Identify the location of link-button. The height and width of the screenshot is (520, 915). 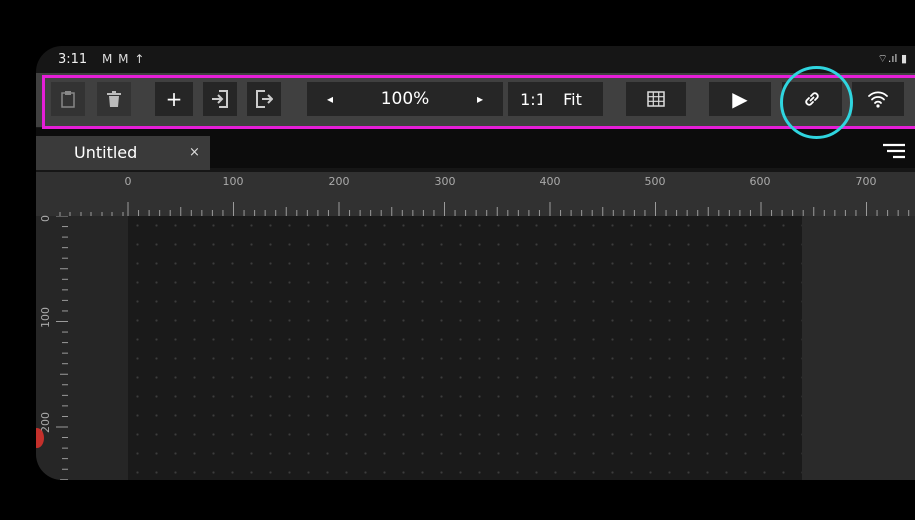
(812, 99).